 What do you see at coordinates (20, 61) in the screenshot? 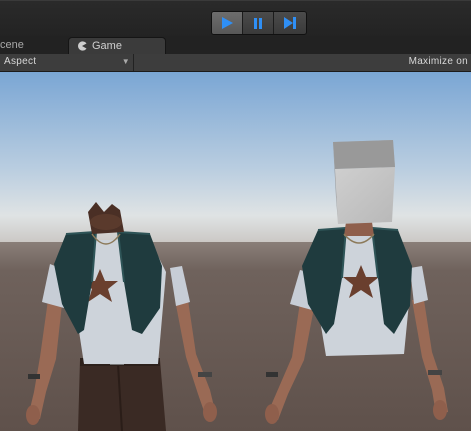
I see `aspect-label: Aspect` at bounding box center [20, 61].